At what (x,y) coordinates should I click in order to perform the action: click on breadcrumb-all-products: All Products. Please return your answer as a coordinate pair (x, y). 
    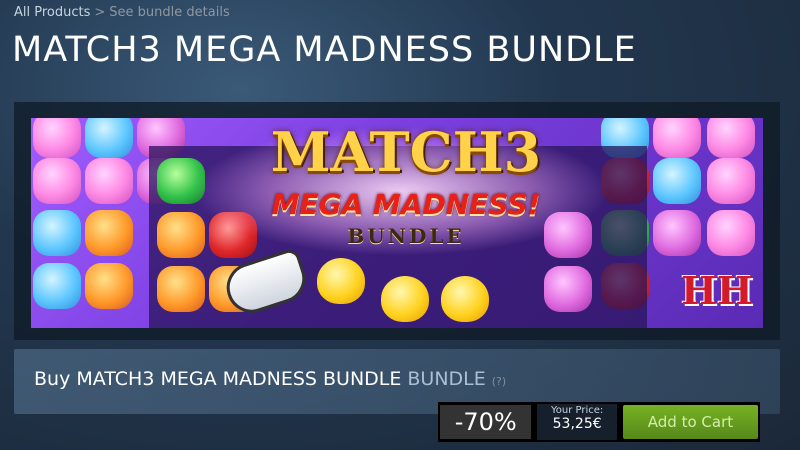
    Looking at the image, I should click on (52, 12).